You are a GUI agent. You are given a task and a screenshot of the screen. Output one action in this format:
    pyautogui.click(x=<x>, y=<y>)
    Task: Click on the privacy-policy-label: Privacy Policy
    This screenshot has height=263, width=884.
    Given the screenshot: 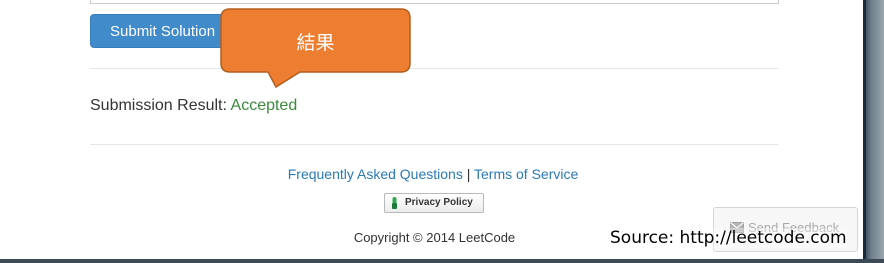 What is the action you would take?
    pyautogui.click(x=439, y=202)
    